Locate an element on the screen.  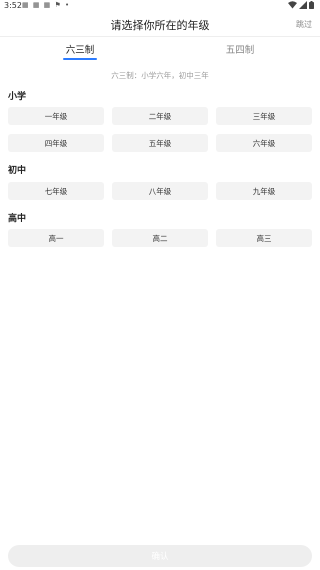
grade-button-12: 高三 is located at coordinates (264, 238).